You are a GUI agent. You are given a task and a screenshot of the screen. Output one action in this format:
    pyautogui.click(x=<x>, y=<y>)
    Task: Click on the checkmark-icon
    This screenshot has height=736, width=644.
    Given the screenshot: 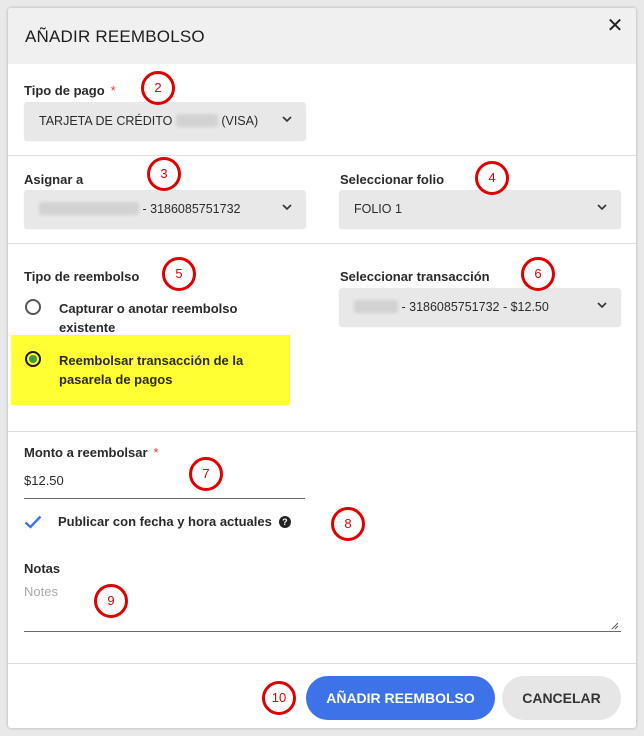 What is the action you would take?
    pyautogui.click(x=33, y=522)
    